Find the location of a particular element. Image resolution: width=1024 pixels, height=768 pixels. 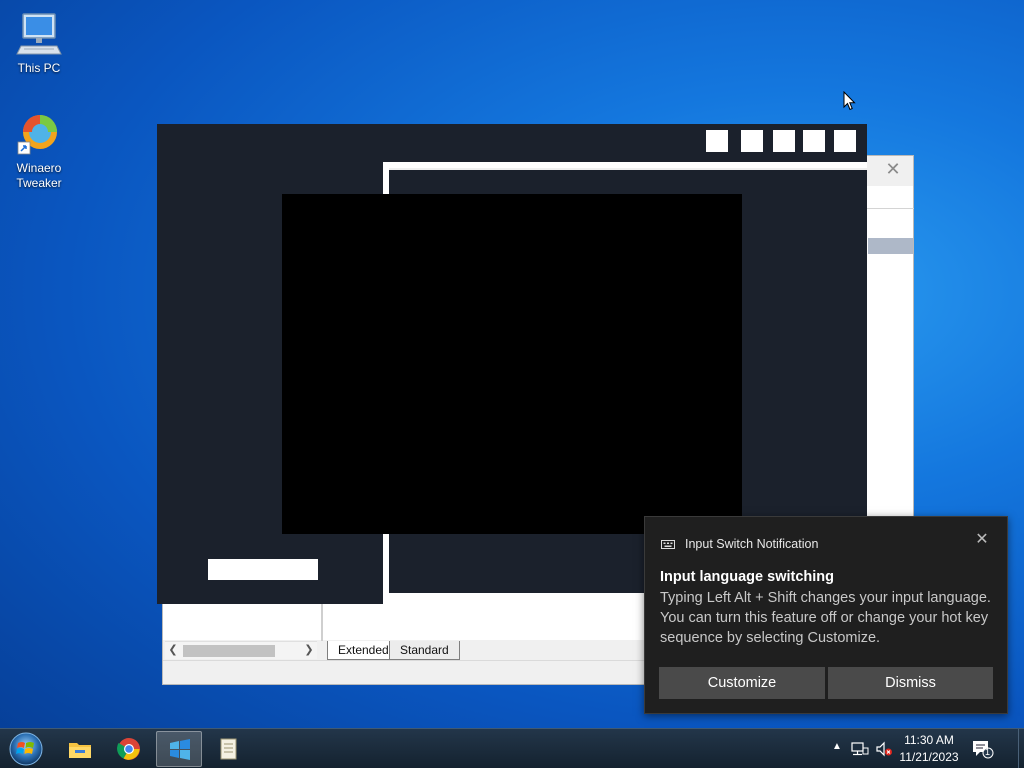

notification-title: Input language switching is located at coordinates (747, 577).